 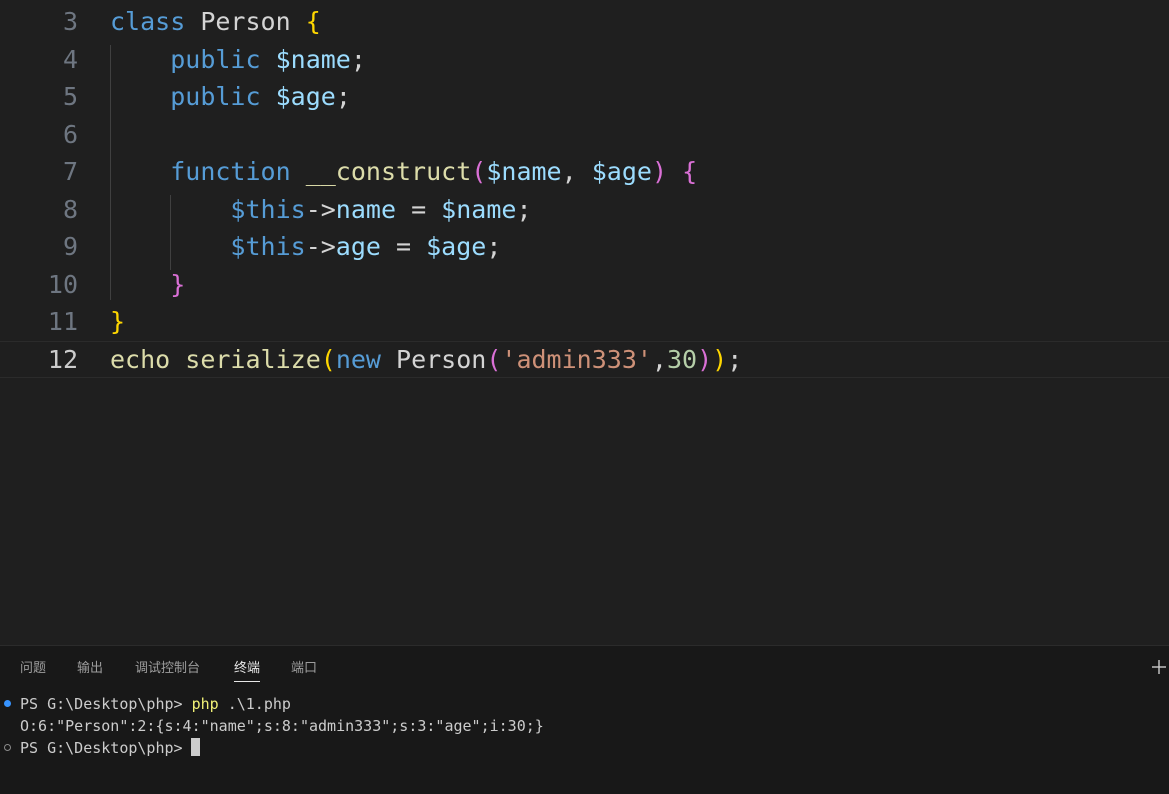 I want to click on code-text: function __construct($name, $age) {, so click(x=403, y=172).